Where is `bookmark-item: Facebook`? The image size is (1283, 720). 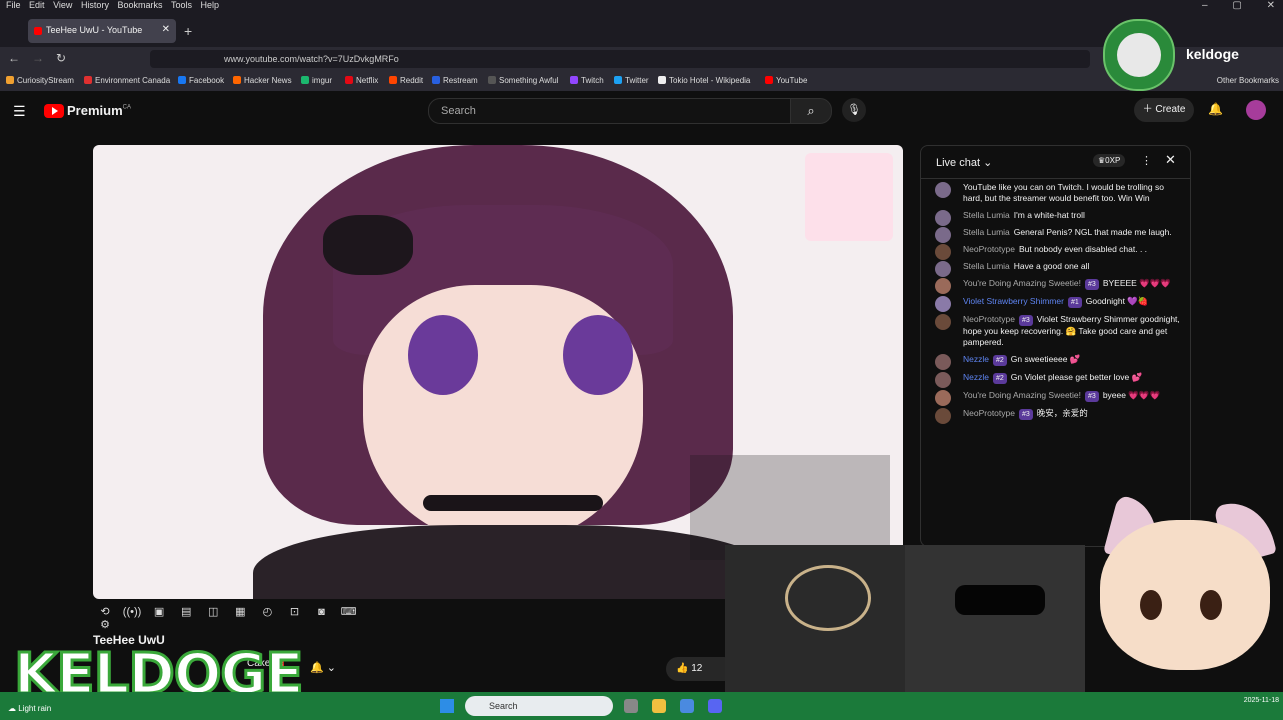 bookmark-item: Facebook is located at coordinates (201, 80).